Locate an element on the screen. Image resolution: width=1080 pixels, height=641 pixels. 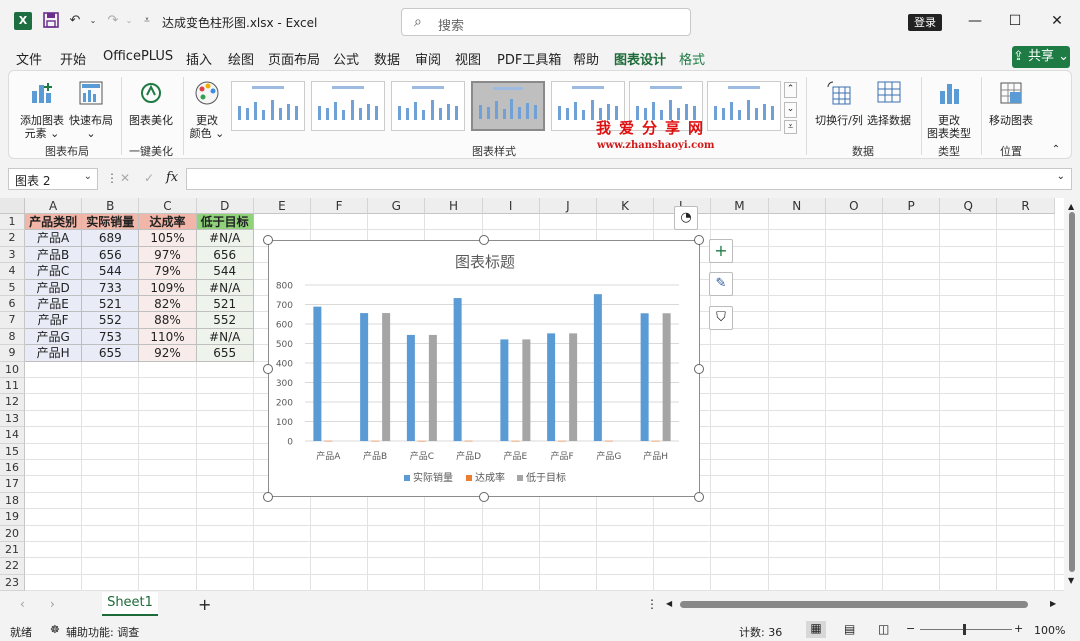
tab-draw: 绘图 is located at coordinates (241, 58).